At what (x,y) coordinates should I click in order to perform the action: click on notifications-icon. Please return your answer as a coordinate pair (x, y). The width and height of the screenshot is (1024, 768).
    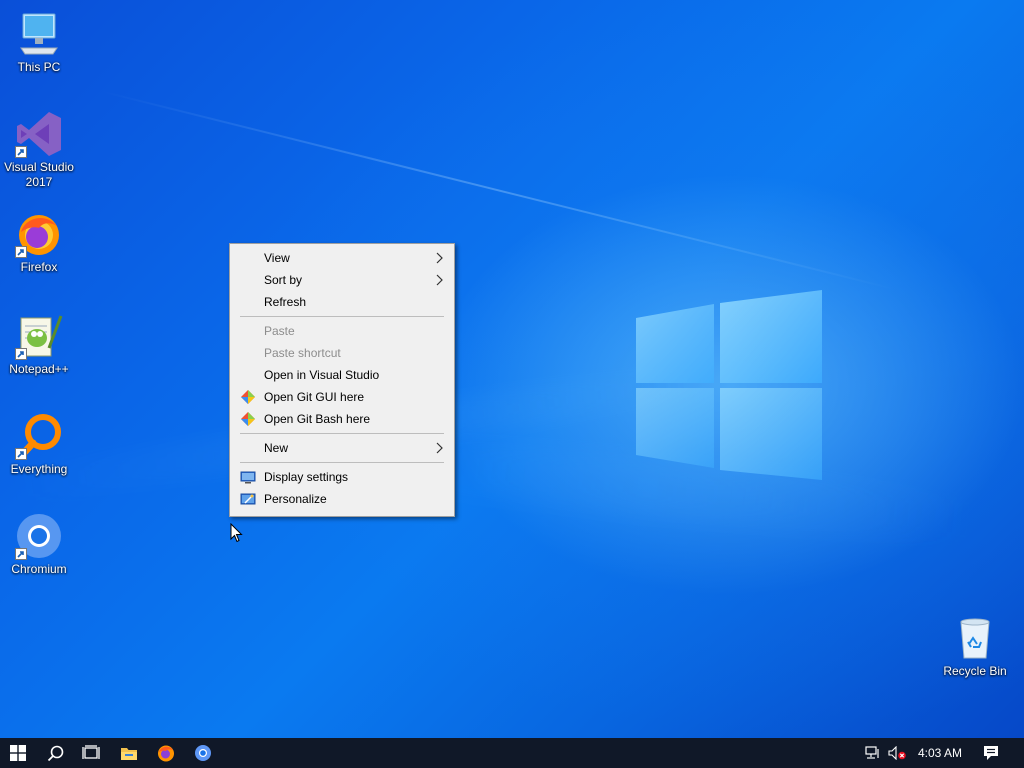
    Looking at the image, I should click on (991, 753).